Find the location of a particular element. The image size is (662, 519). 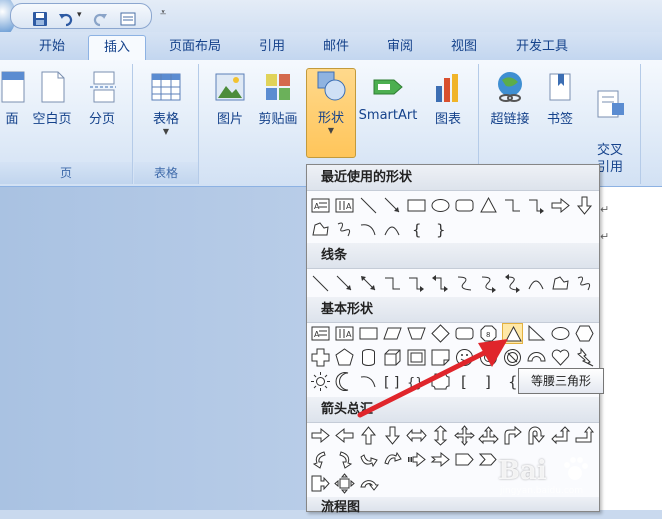

chart-icon is located at coordinates (448, 87).